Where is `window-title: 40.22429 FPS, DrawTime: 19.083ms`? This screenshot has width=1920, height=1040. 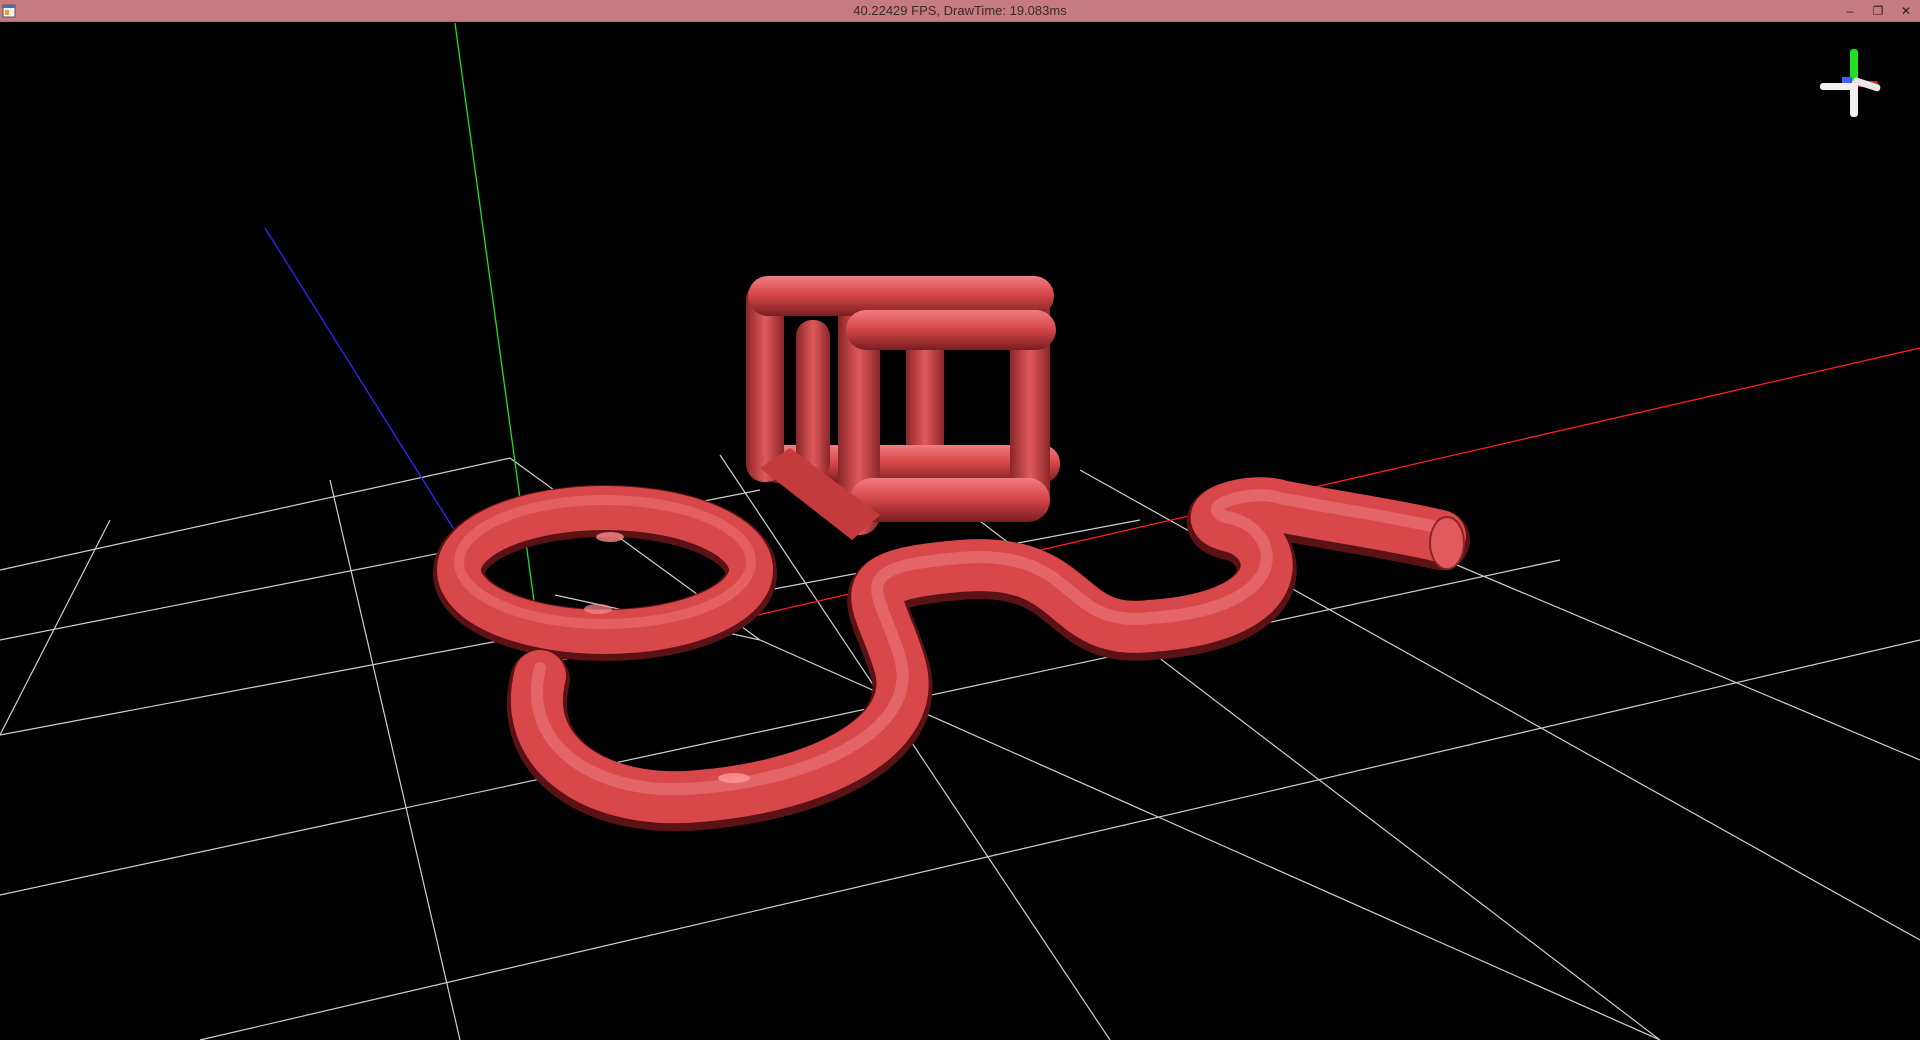
window-title: 40.22429 FPS, DrawTime: 19.083ms is located at coordinates (960, 10).